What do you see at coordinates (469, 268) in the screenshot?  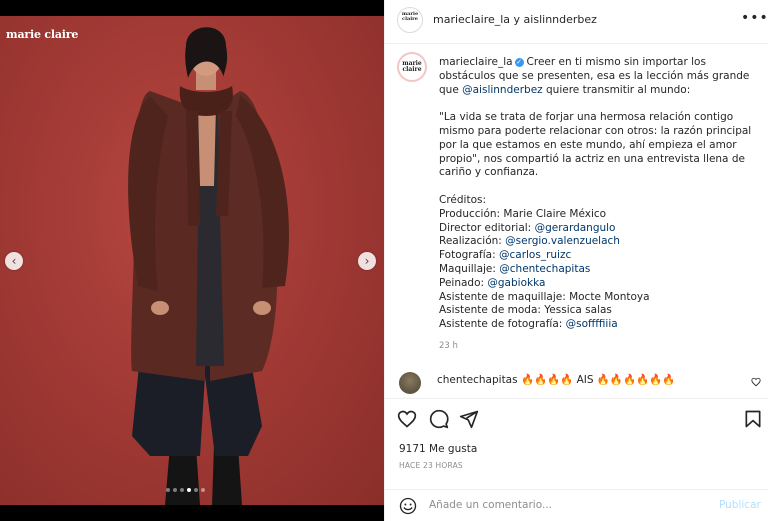 I see `credit-line: Maquillaje:` at bounding box center [469, 268].